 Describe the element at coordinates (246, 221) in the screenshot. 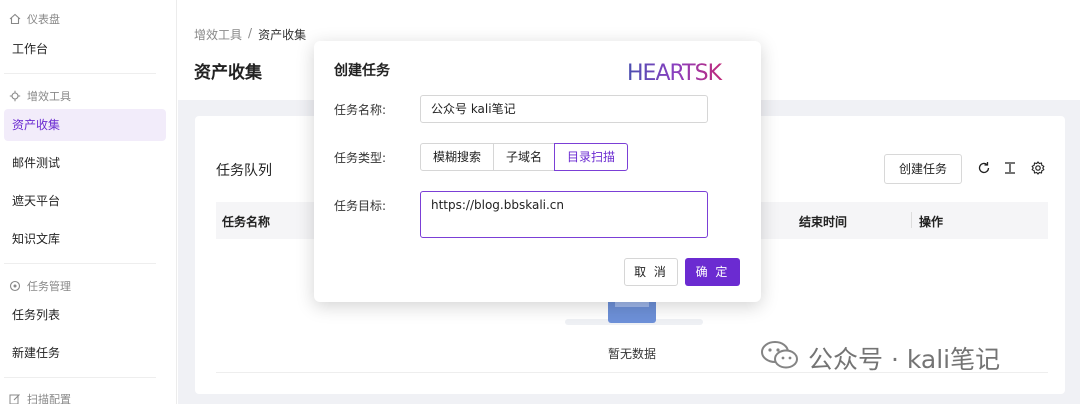

I see `column-header-task-name: 任务名称` at that location.